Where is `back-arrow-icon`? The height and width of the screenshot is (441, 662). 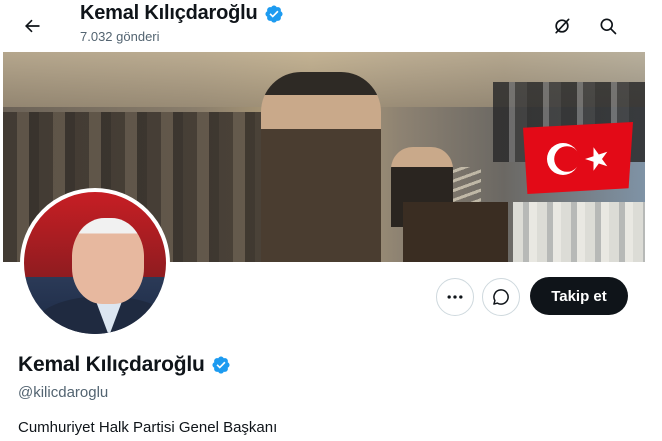 back-arrow-icon is located at coordinates (32, 26).